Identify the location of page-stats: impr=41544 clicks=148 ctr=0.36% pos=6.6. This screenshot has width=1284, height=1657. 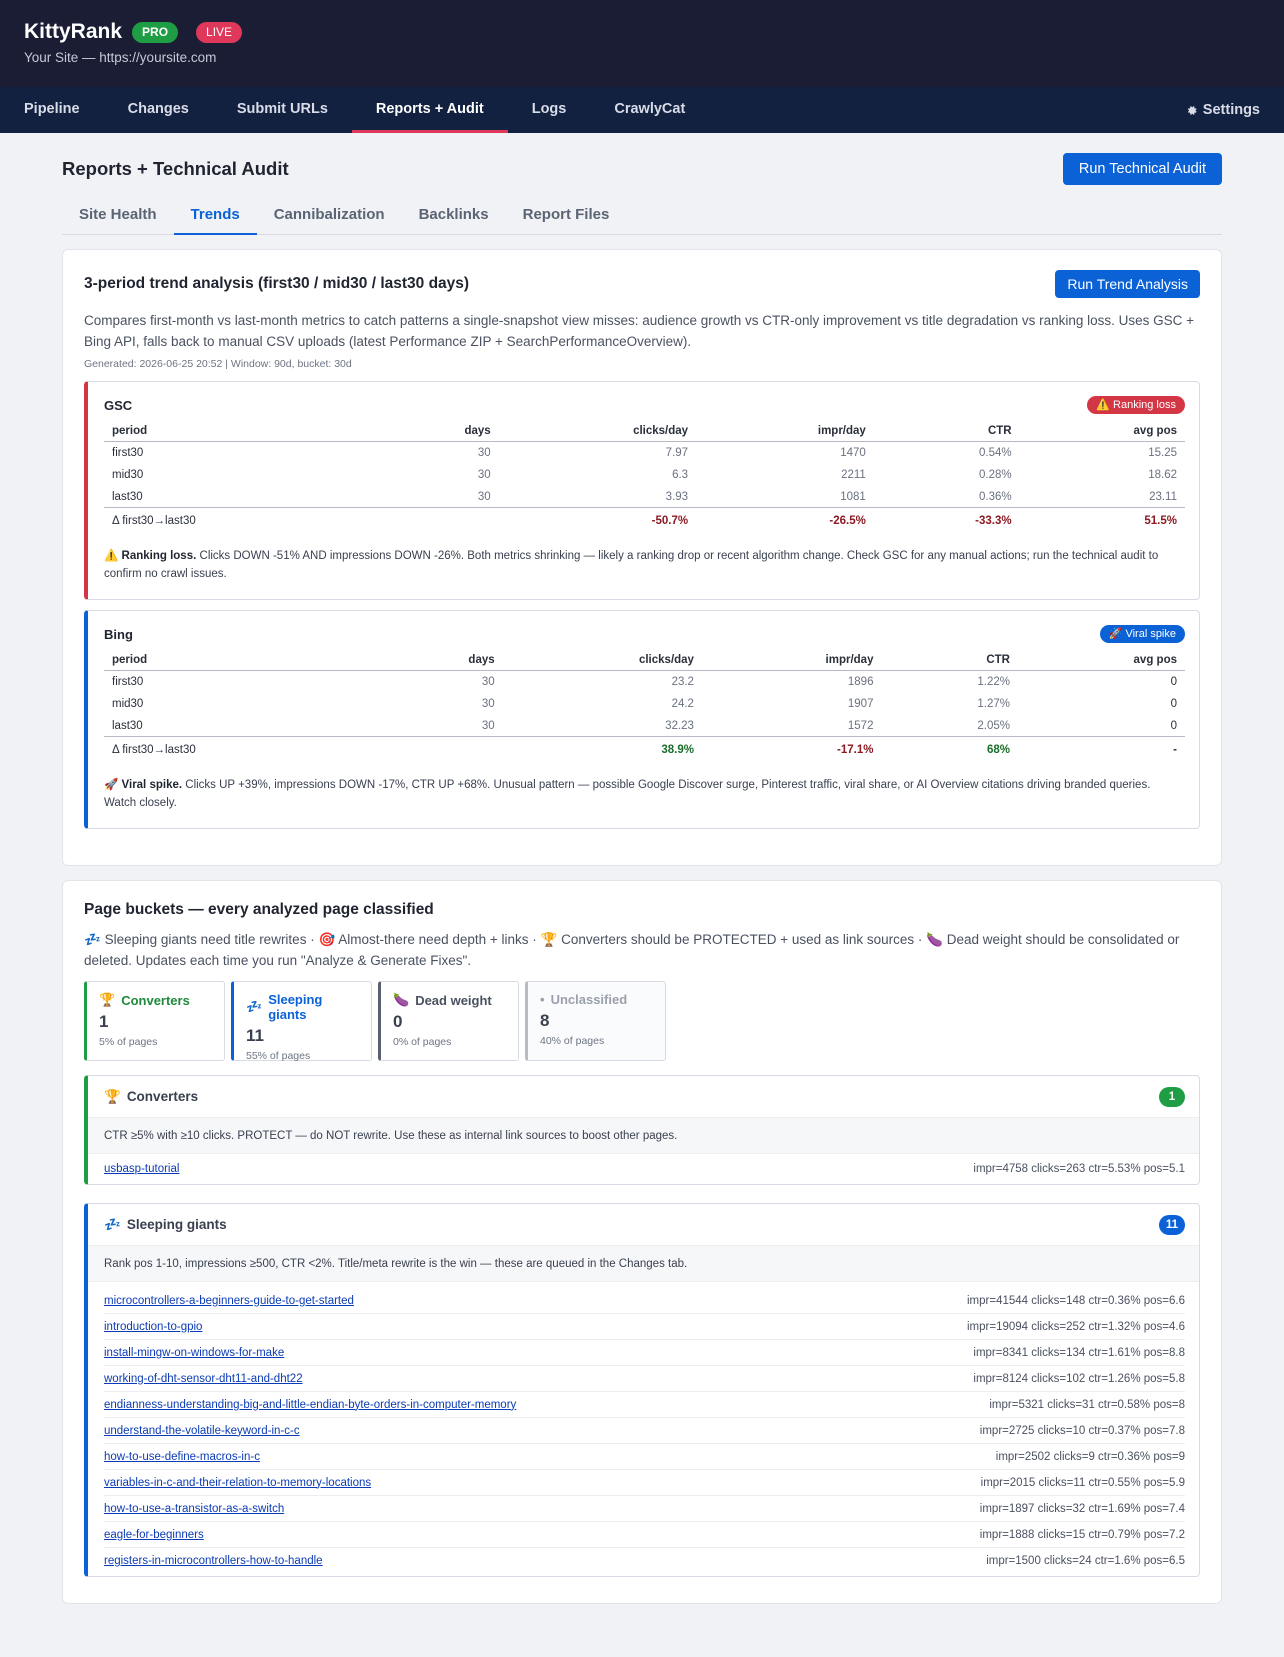
(1076, 1300).